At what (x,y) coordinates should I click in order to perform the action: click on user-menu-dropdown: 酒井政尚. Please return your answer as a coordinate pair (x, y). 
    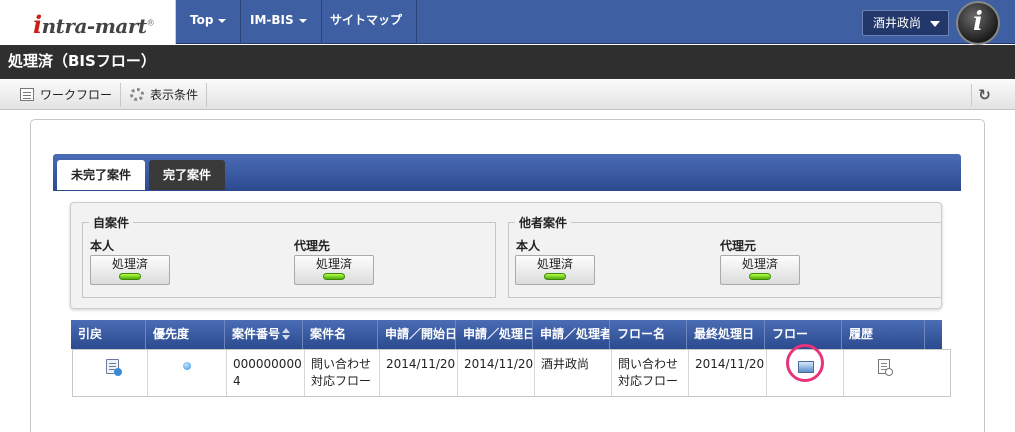
    Looking at the image, I should click on (905, 23).